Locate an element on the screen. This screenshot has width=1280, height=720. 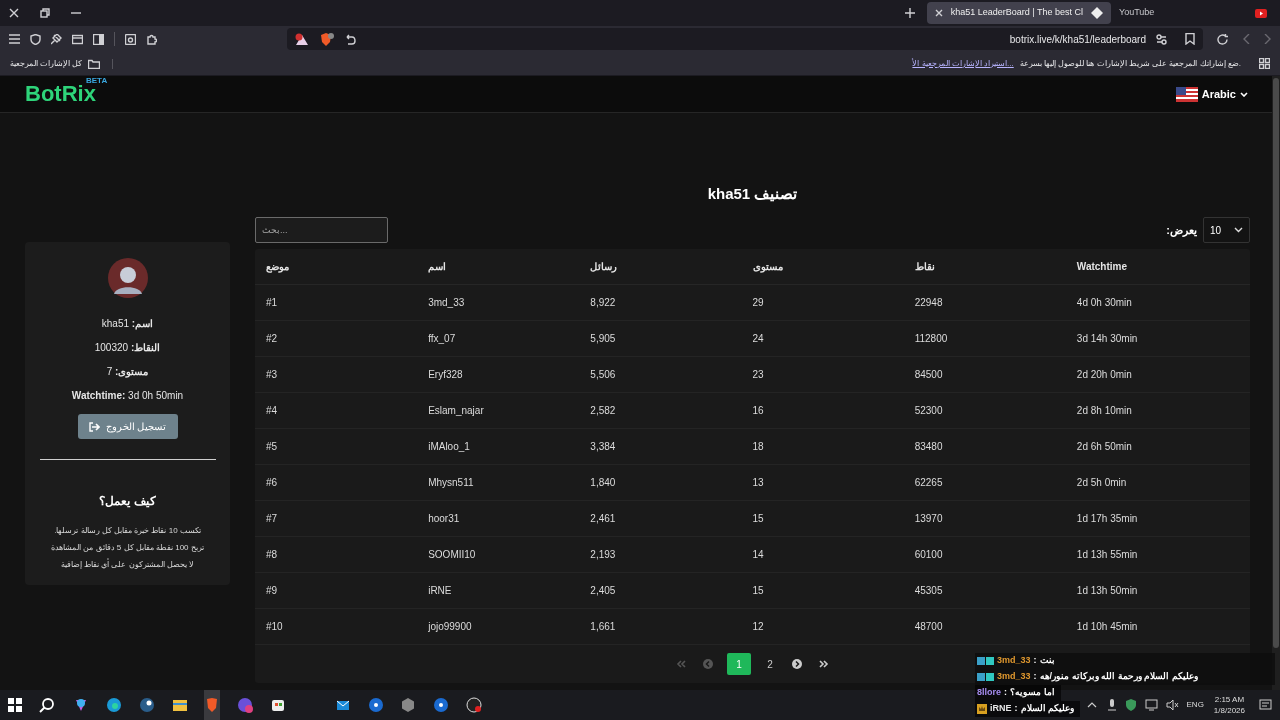
warning-icon is located at coordinates (302, 39).